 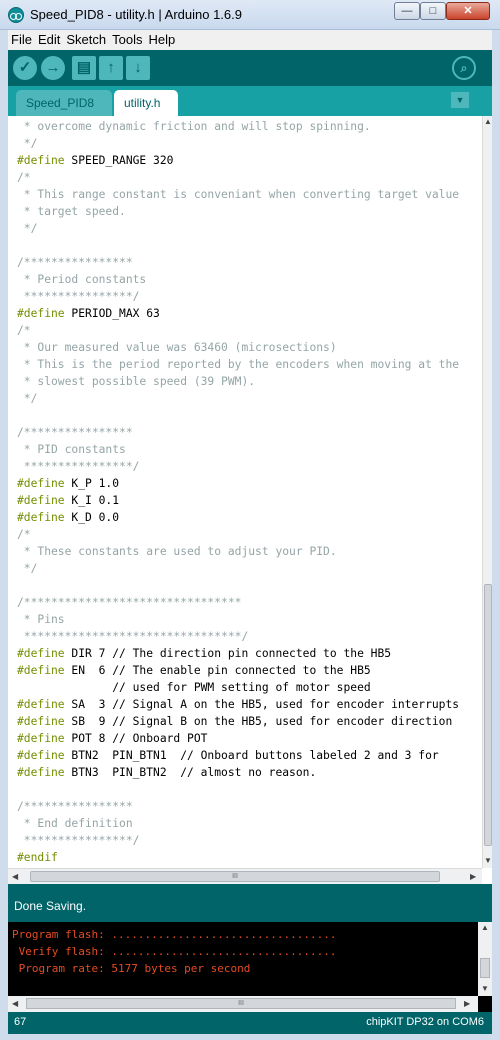 I want to click on code-text: BTN3 PIN_BTN2 // almost no reason., so click(x=190, y=772).